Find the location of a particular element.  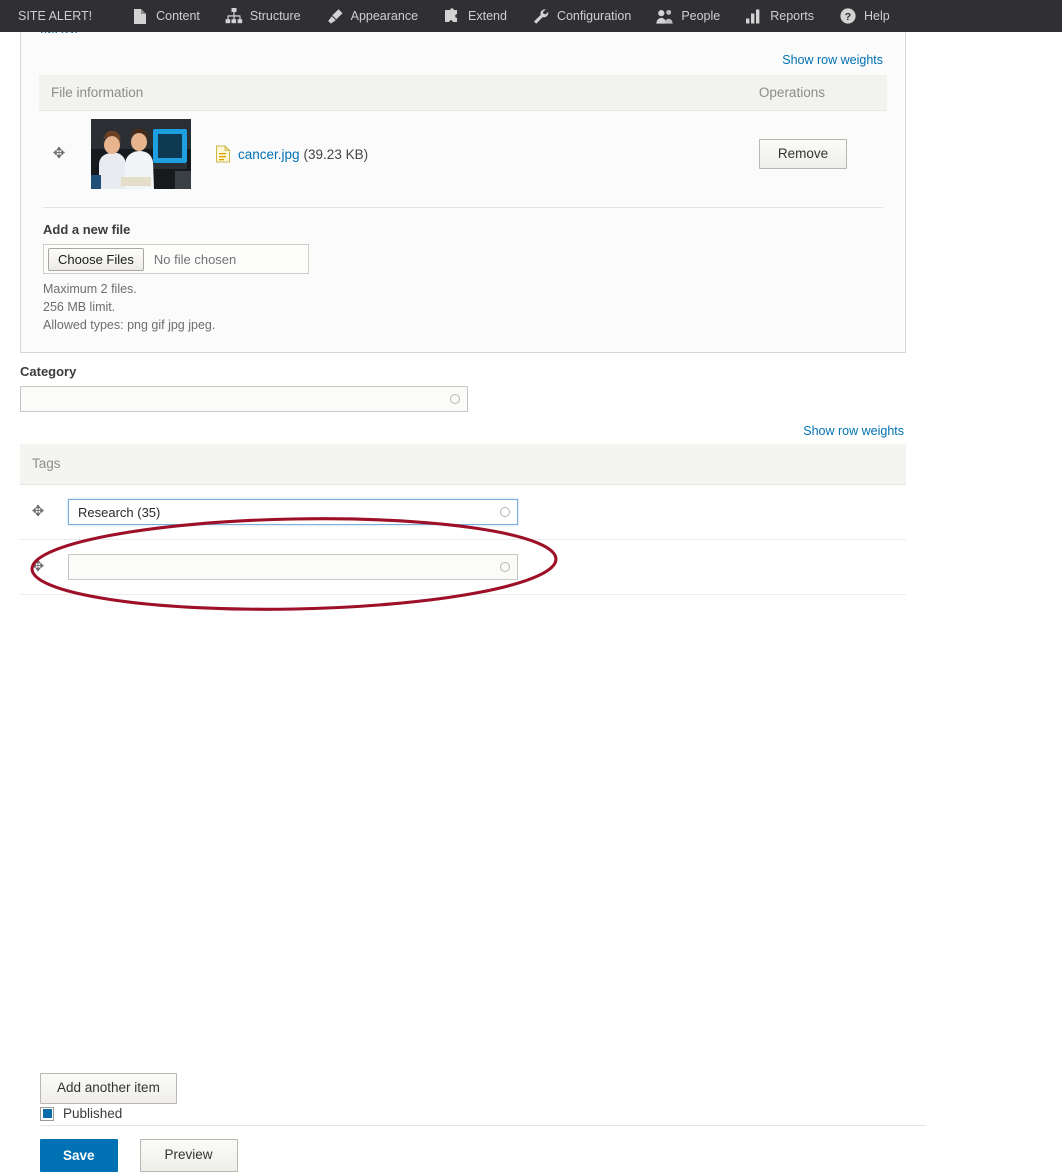

file-name-cell: cancer.jpg (39.23 KB) is located at coordinates (475, 154).